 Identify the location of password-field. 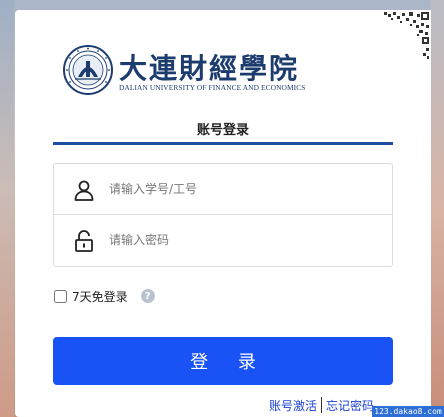
(223, 240).